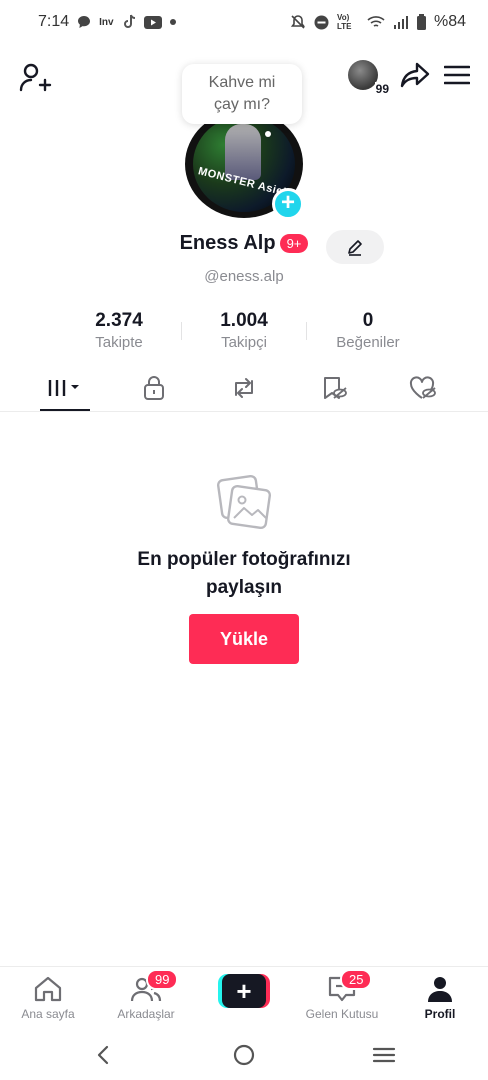  I want to click on grid-icon, so click(63, 388).